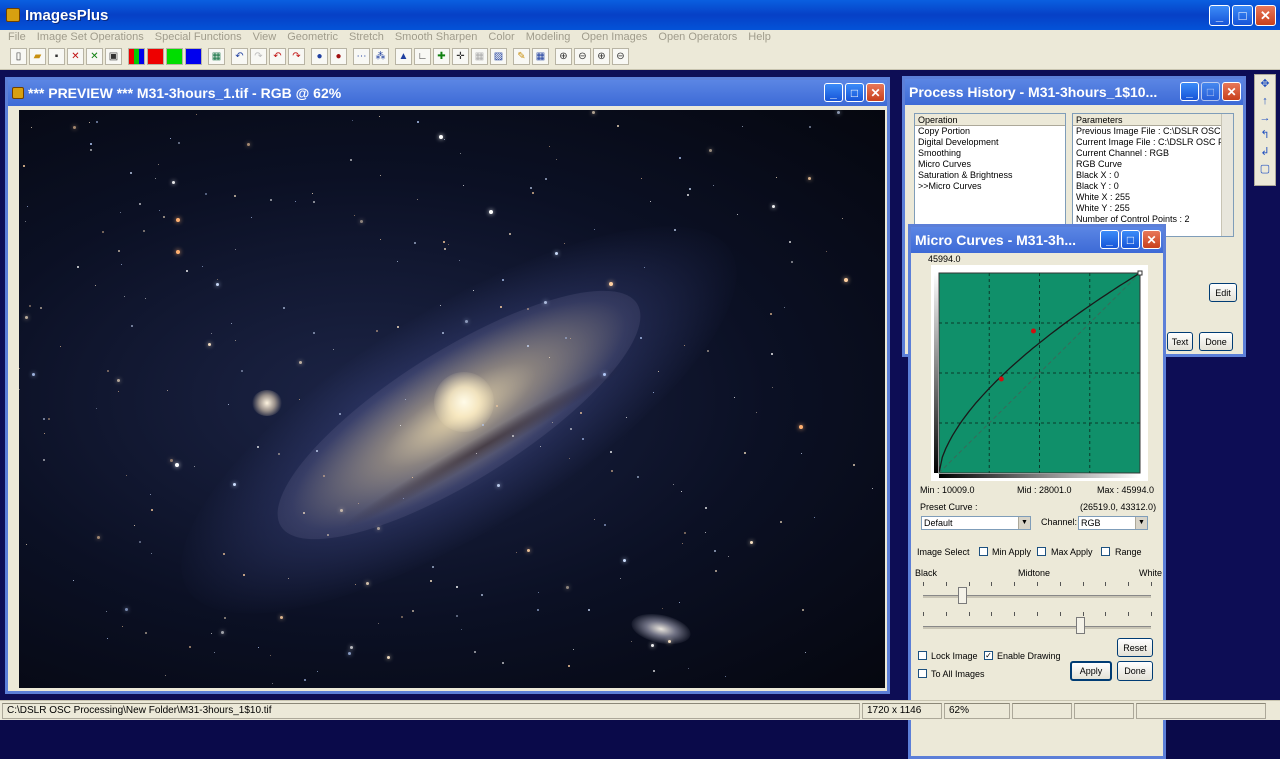 This screenshot has width=1280, height=759. I want to click on red-channel-icon, so click(155, 56).